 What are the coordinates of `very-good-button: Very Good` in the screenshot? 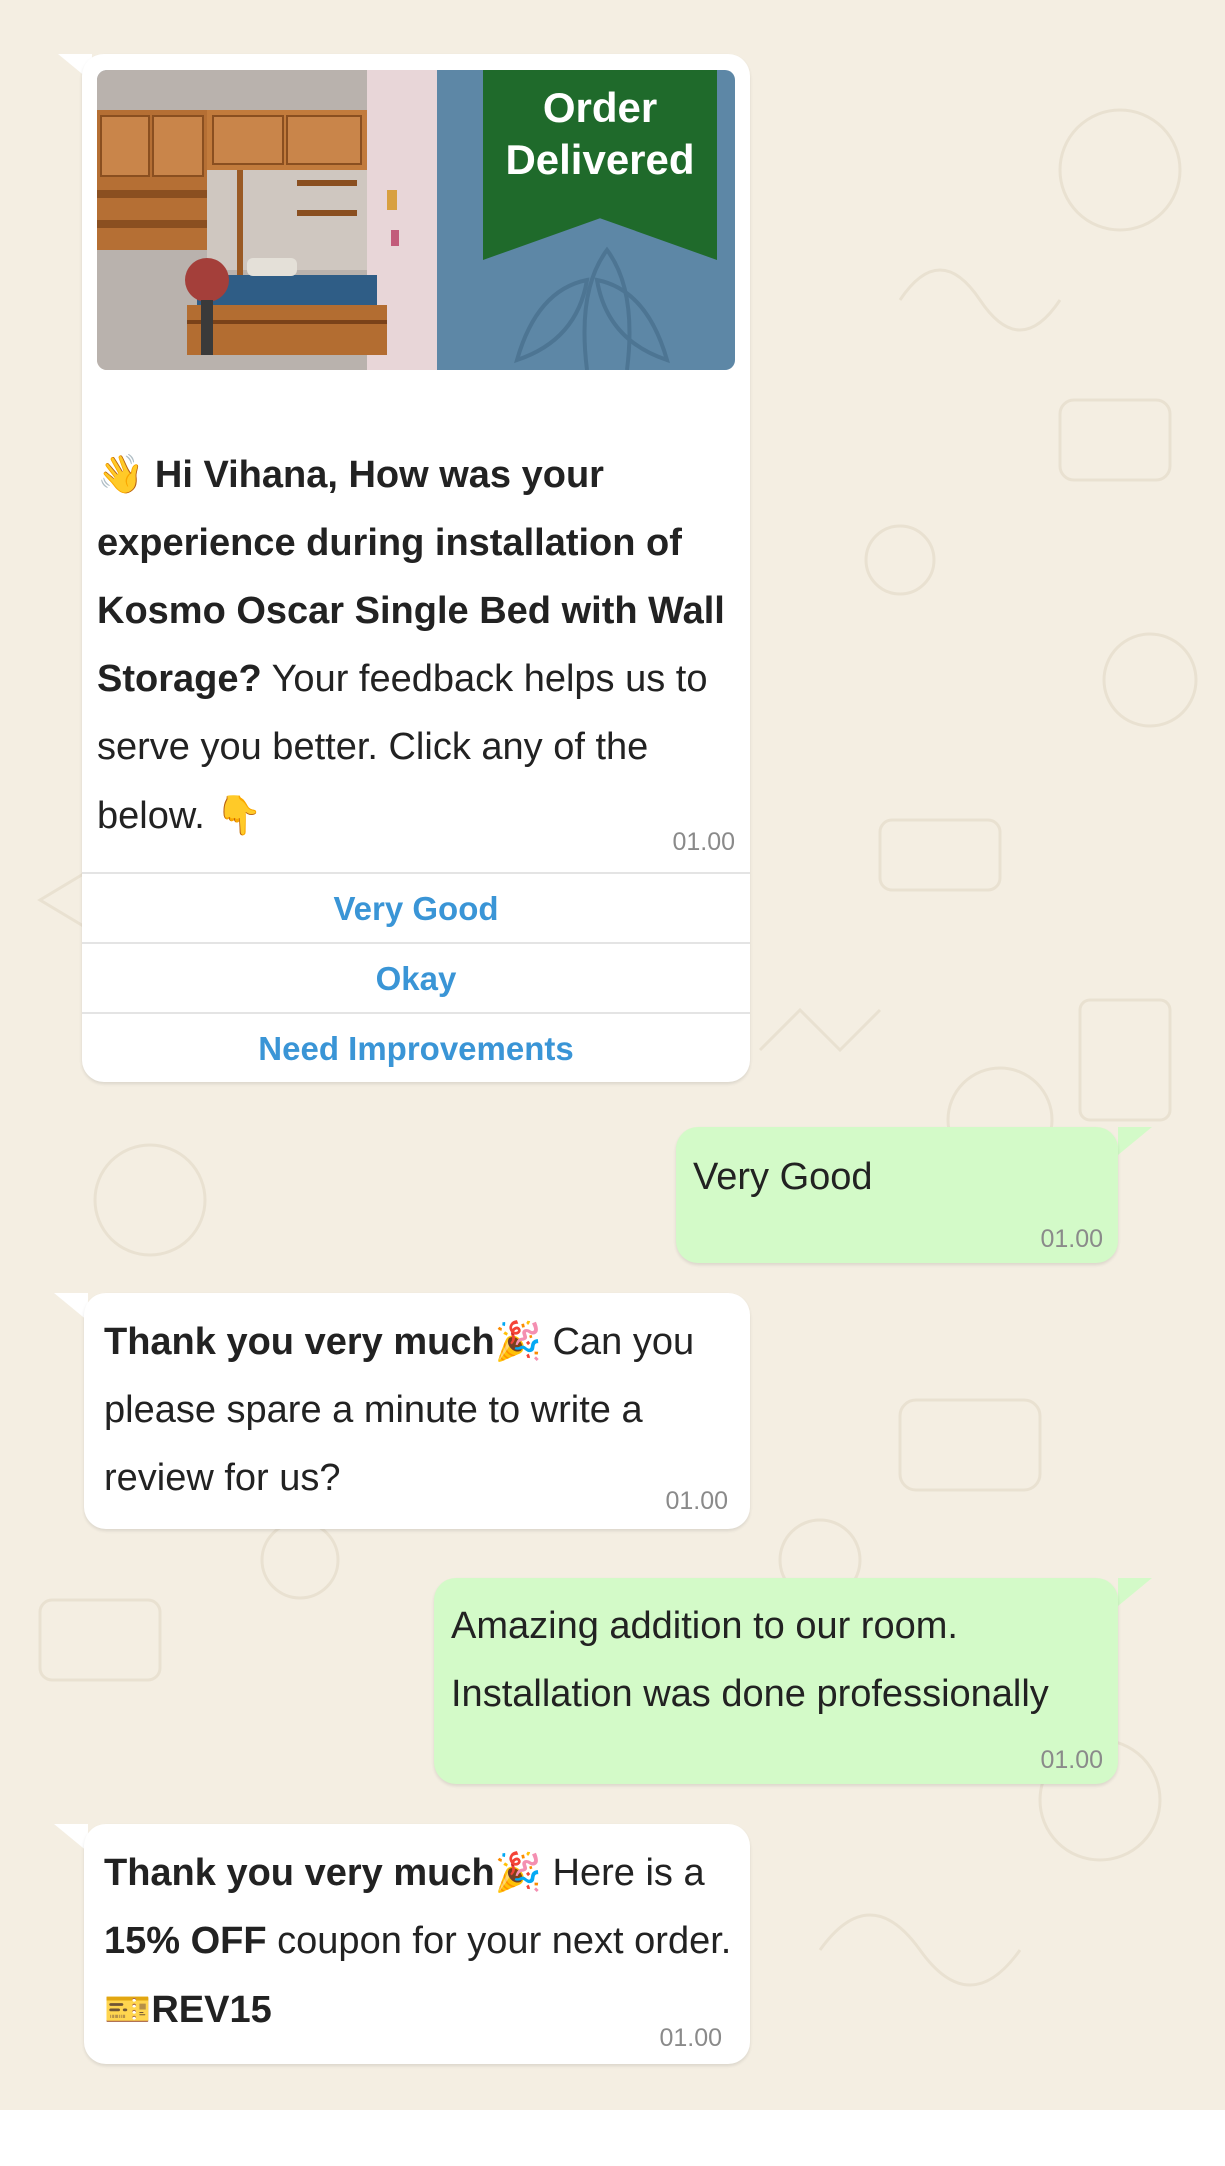 It's located at (416, 908).